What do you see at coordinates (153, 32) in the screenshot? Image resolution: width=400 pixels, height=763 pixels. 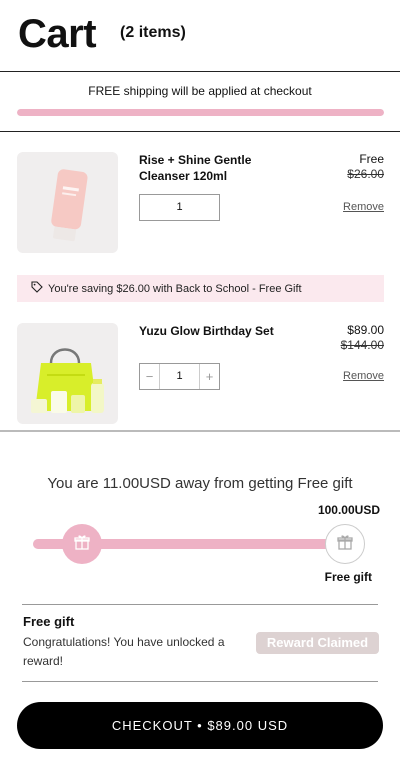 I see `item-count: (2 items)` at bounding box center [153, 32].